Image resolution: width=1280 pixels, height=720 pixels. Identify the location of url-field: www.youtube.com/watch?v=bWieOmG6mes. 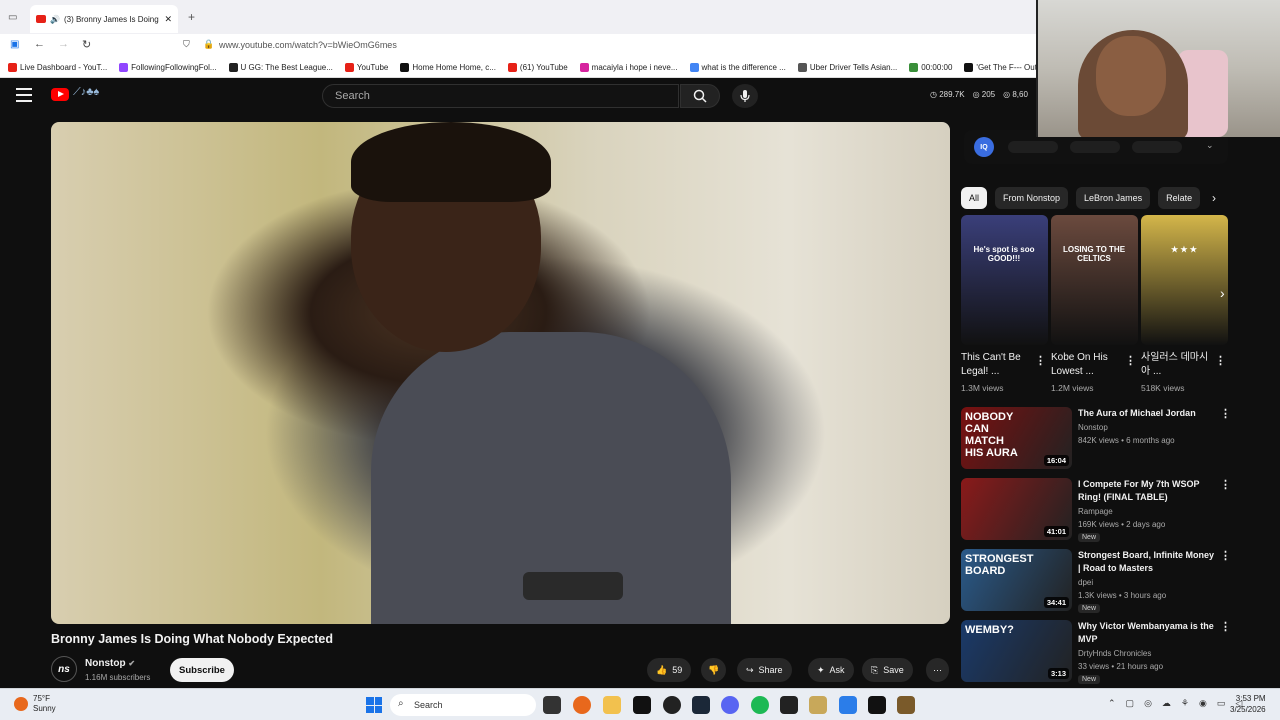
(308, 45).